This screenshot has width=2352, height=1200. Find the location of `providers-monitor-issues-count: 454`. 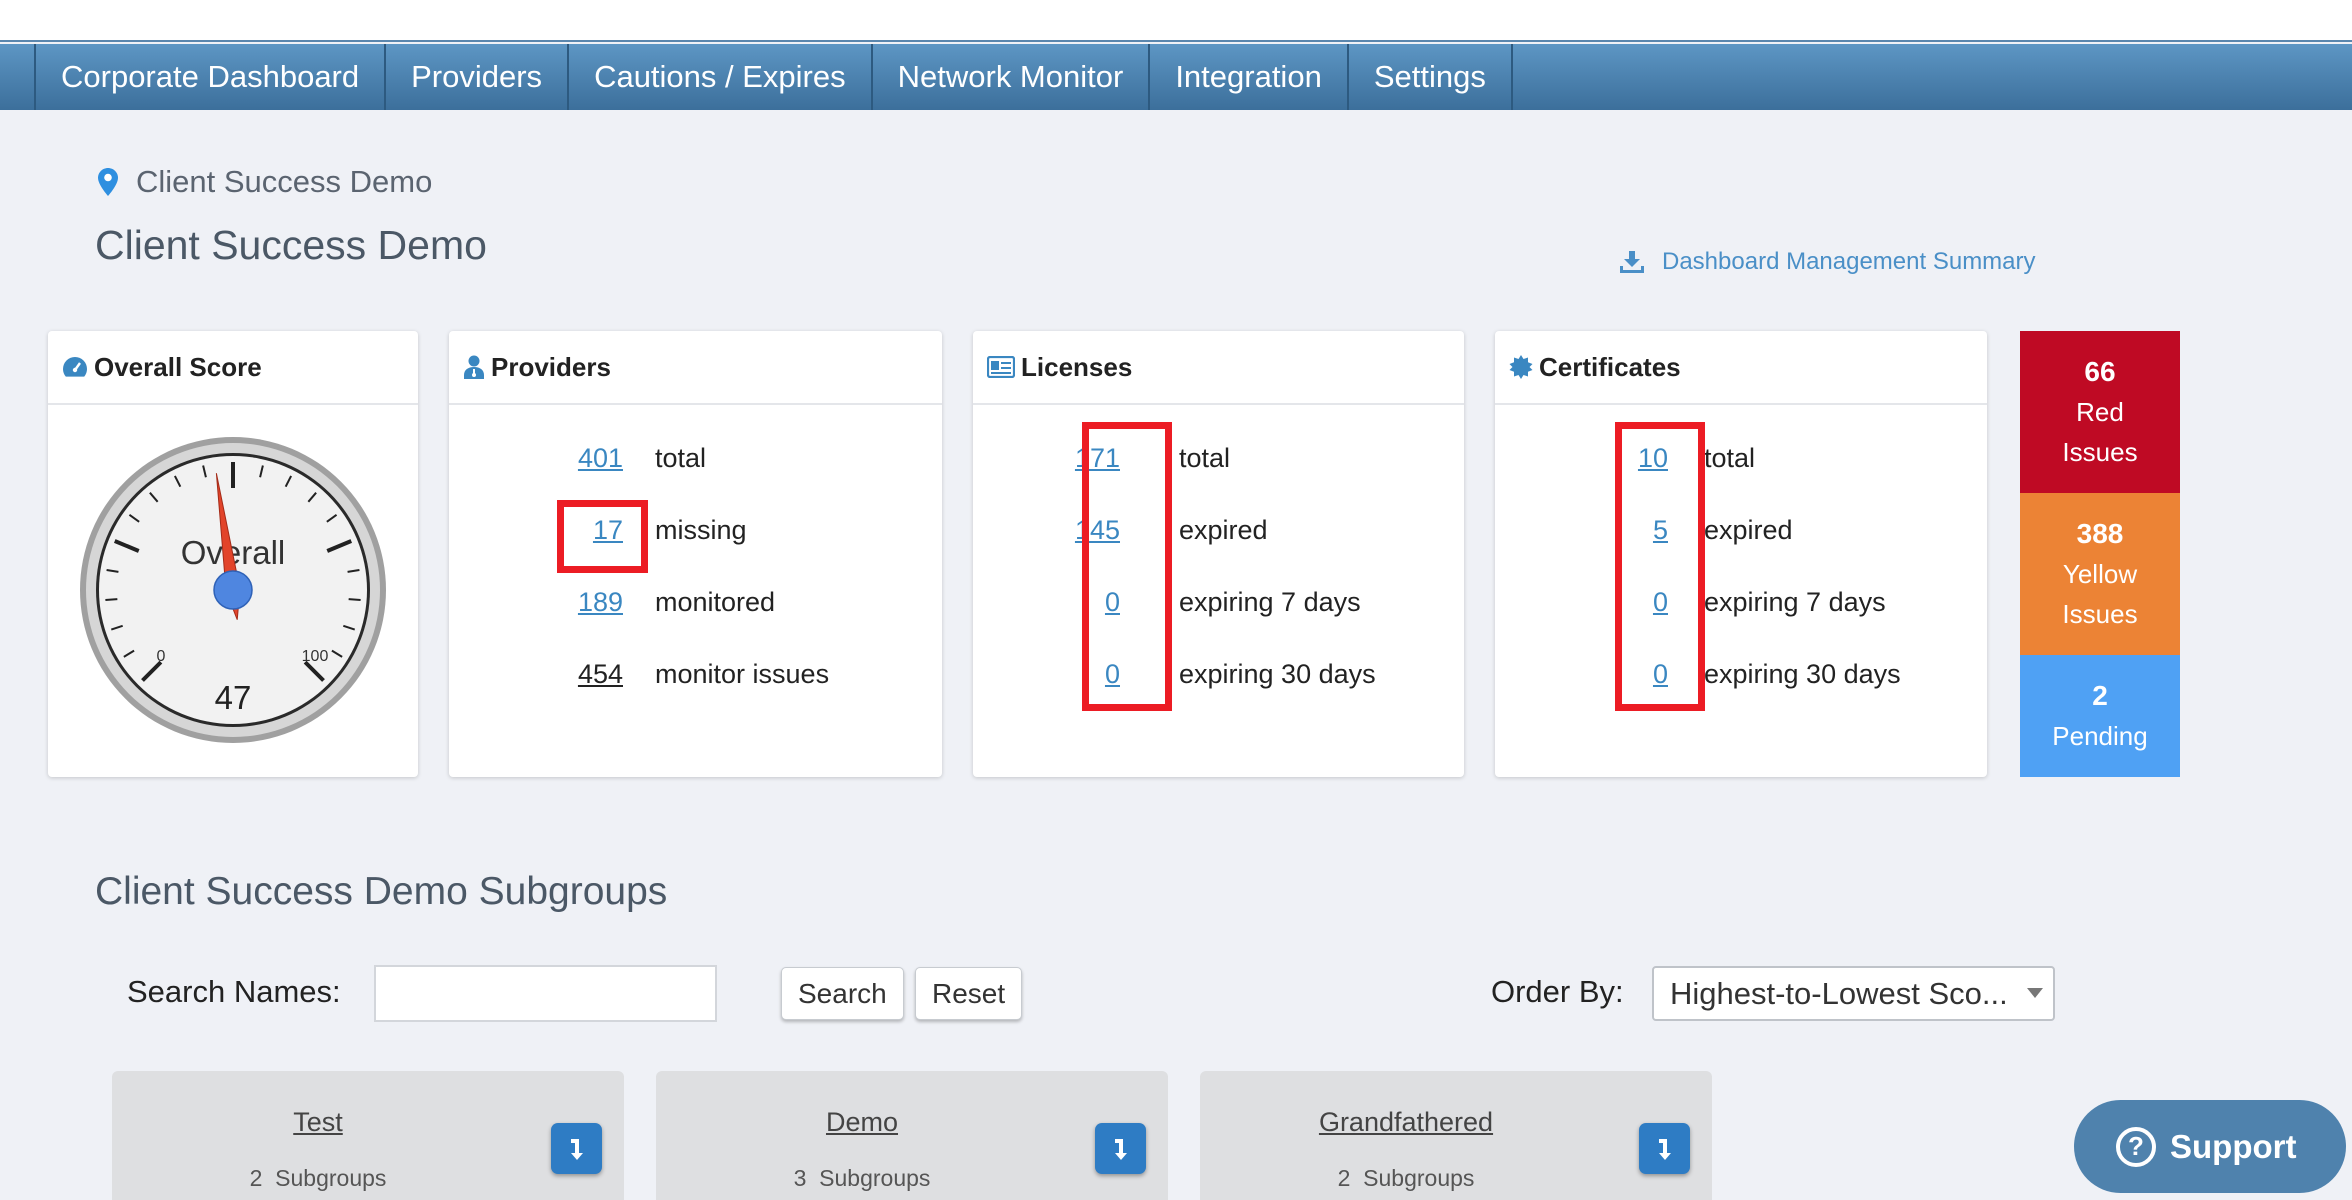

providers-monitor-issues-count: 454 is located at coordinates (586, 674).